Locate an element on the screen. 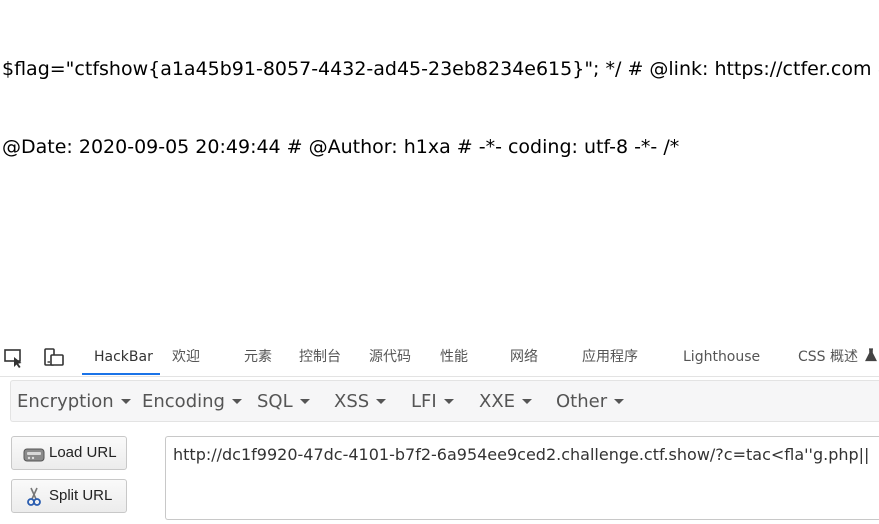  menu-other: Other is located at coordinates (590, 401).